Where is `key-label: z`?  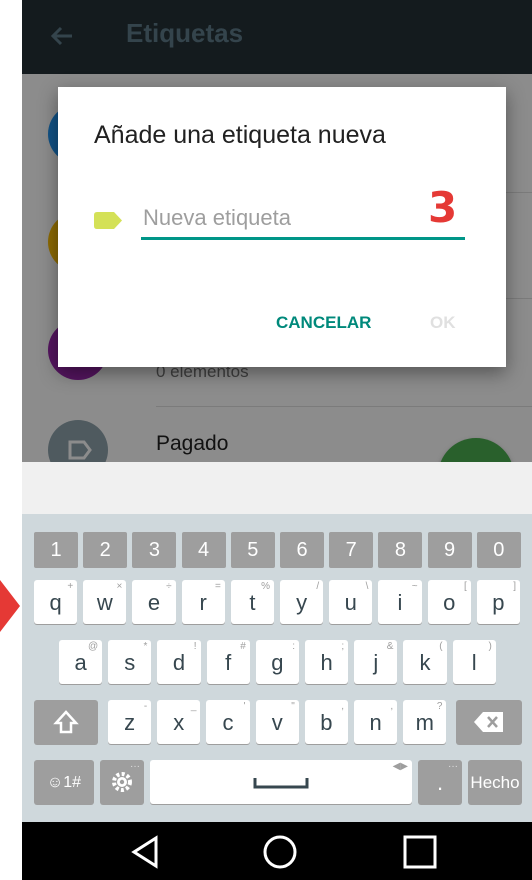 key-label: z is located at coordinates (130, 722).